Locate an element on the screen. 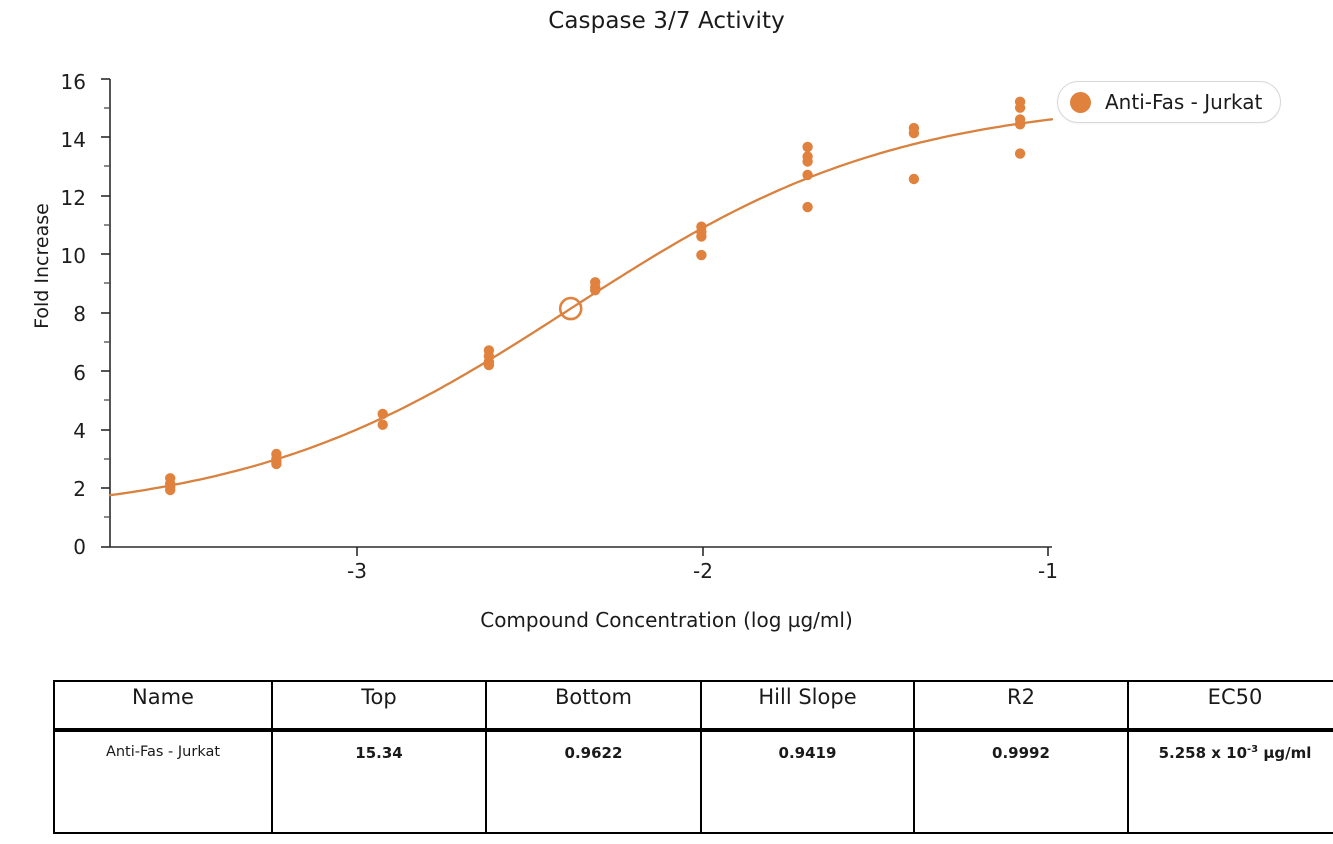 The width and height of the screenshot is (1333, 844). y-tick-label: 16 is located at coordinates (73, 82).